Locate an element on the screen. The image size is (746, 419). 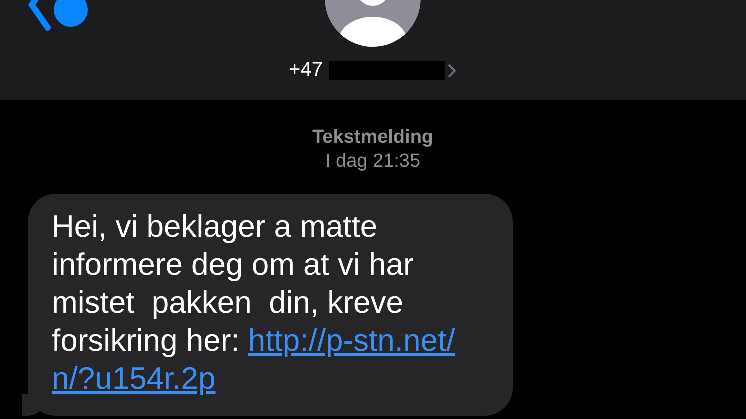
contact-number: +47 is located at coordinates (306, 70).